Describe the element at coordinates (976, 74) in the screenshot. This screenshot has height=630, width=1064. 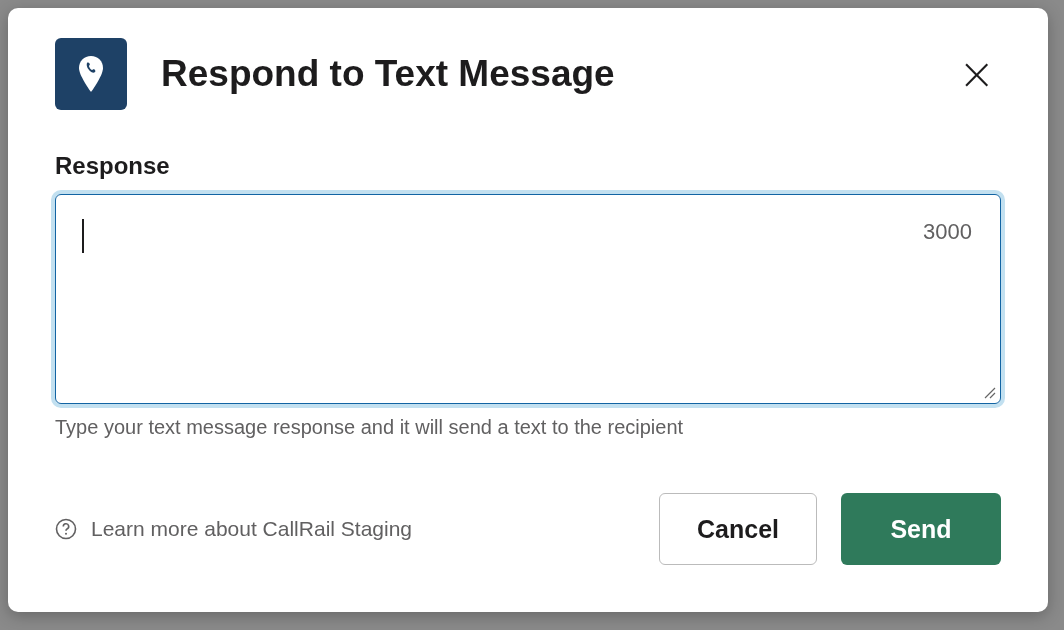
I see `close-button: ×` at that location.